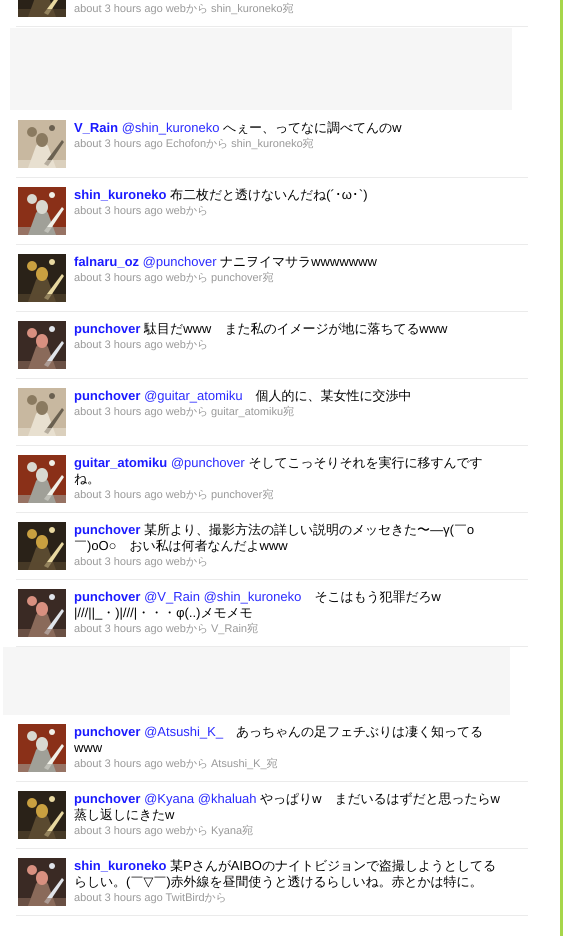 The image size is (563, 936). I want to click on tweet-text: punchover @guitar_atomiku 個人的に、某女性に交渉中, so click(243, 396).